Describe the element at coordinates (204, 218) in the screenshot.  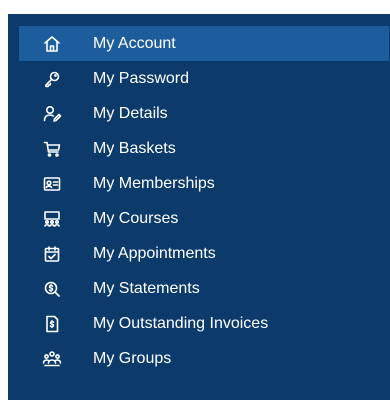
I see `menu-item-my-courses: My Courses` at that location.